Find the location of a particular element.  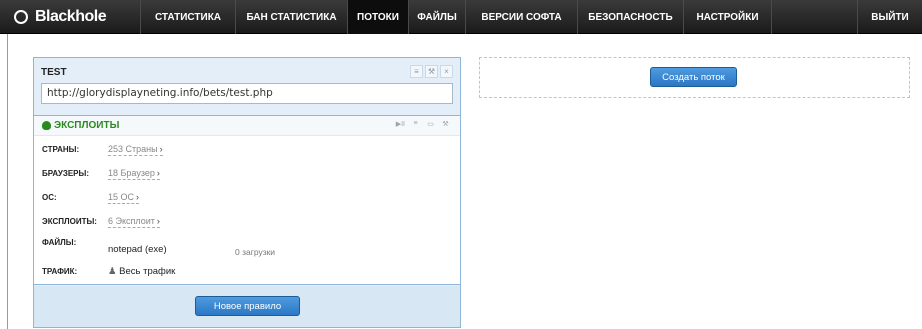

logo: Blackhole is located at coordinates (60, 17).